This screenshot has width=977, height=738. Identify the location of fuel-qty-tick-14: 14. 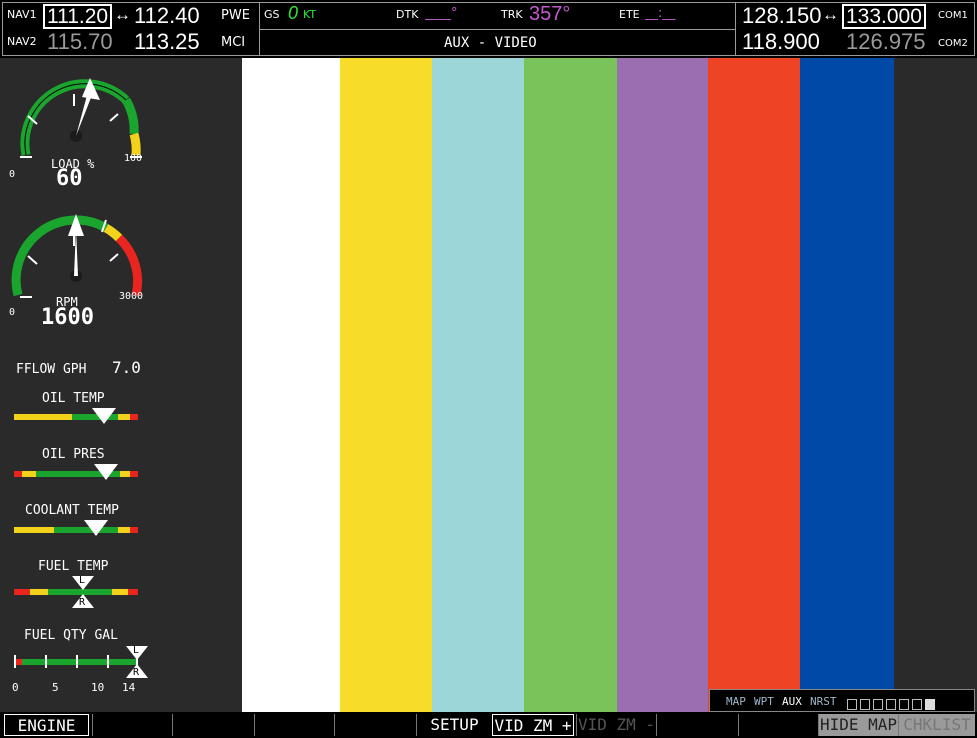
(129, 687).